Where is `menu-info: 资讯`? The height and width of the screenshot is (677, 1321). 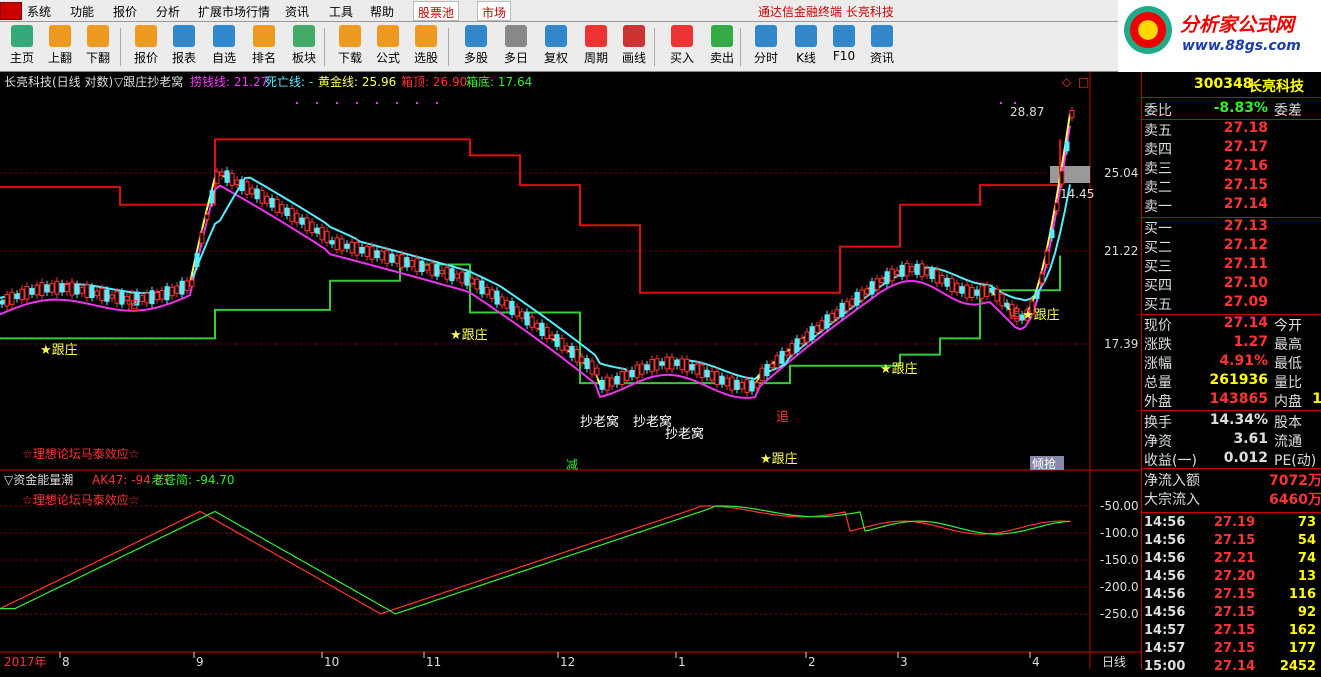 menu-info: 资讯 is located at coordinates (297, 11).